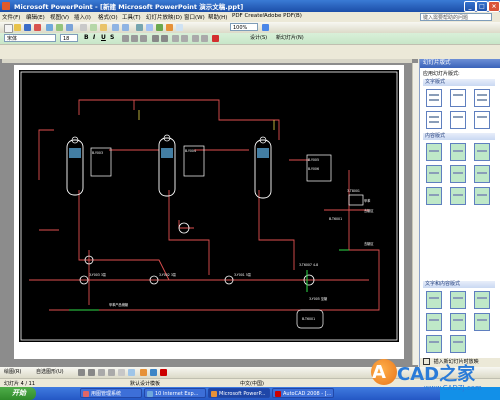 Image resolution: width=500 pixels, height=400 pixels. I want to click on save-icon, so click(27, 27).